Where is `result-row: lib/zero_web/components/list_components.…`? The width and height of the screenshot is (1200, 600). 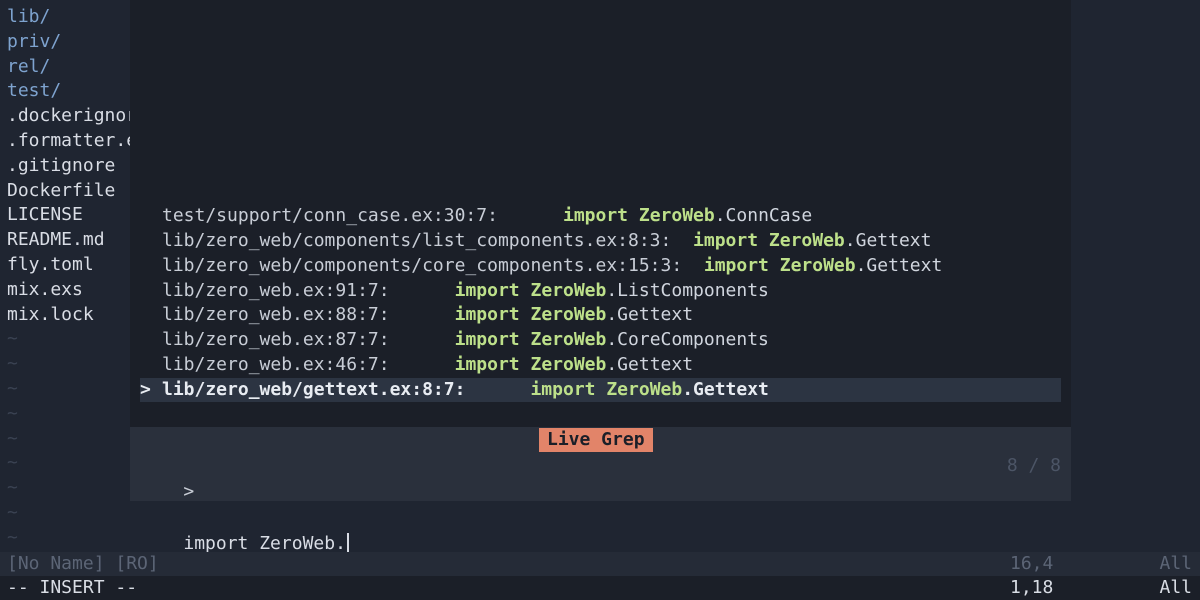 result-row: lib/zero_web/components/list_components.… is located at coordinates (600, 241).